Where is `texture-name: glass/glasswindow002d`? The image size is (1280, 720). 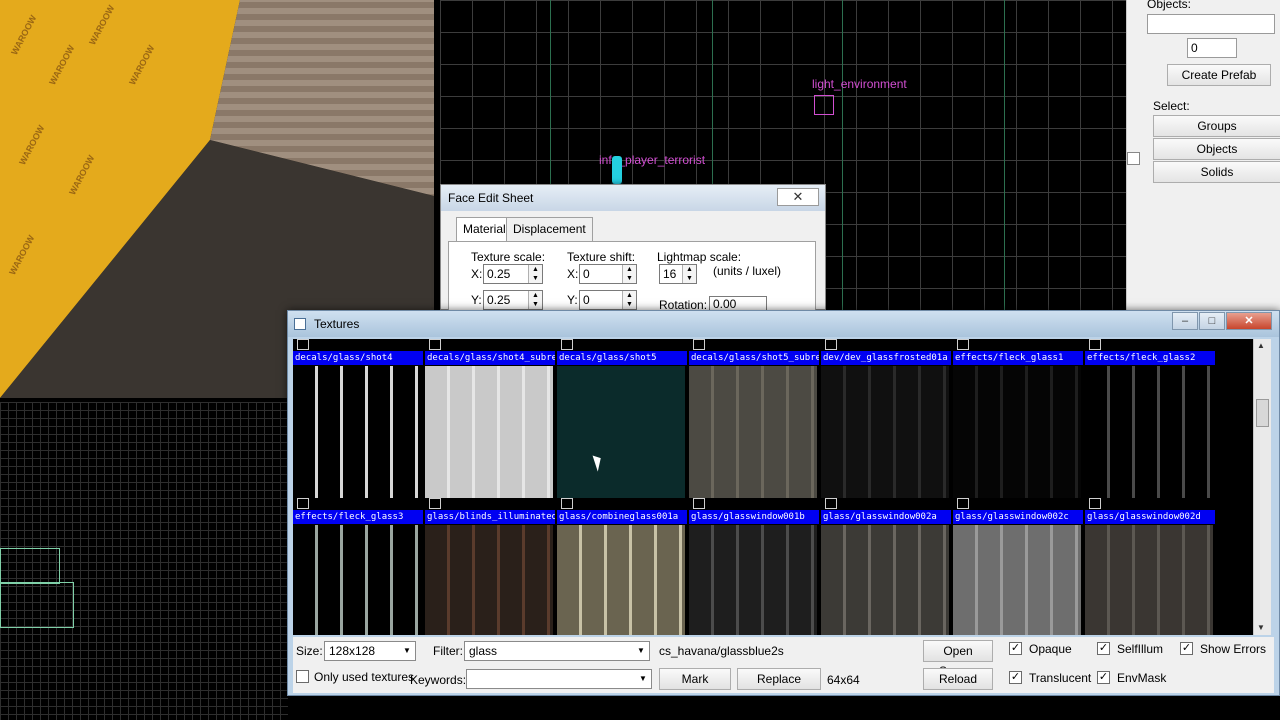
texture-name: glass/glasswindow002d is located at coordinates (1150, 517).